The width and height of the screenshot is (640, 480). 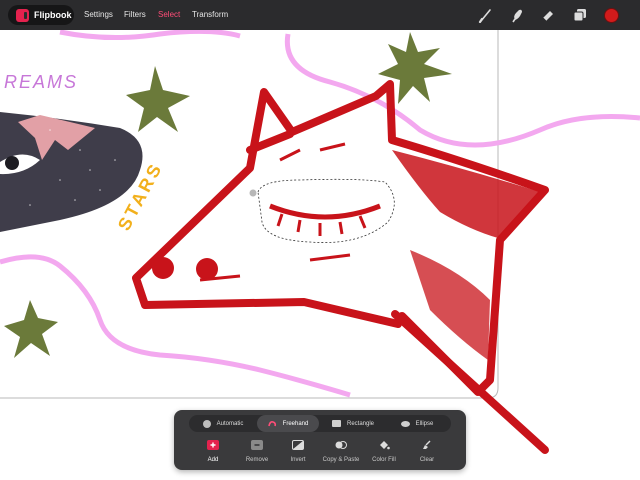 I want to click on mode-automatic: Automatic, so click(x=223, y=423).